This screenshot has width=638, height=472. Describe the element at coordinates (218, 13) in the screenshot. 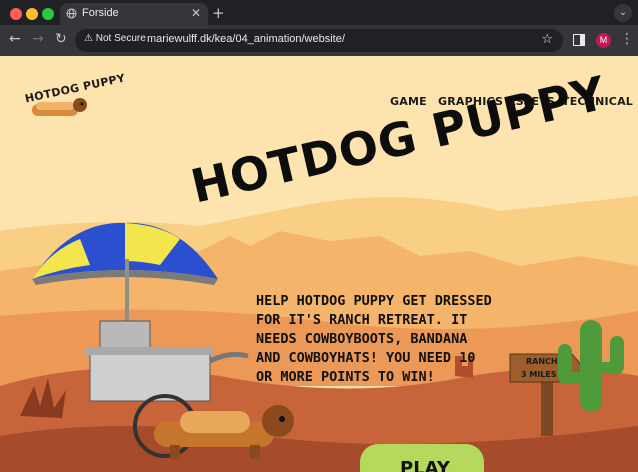

I see `new-tab-button: +` at that location.